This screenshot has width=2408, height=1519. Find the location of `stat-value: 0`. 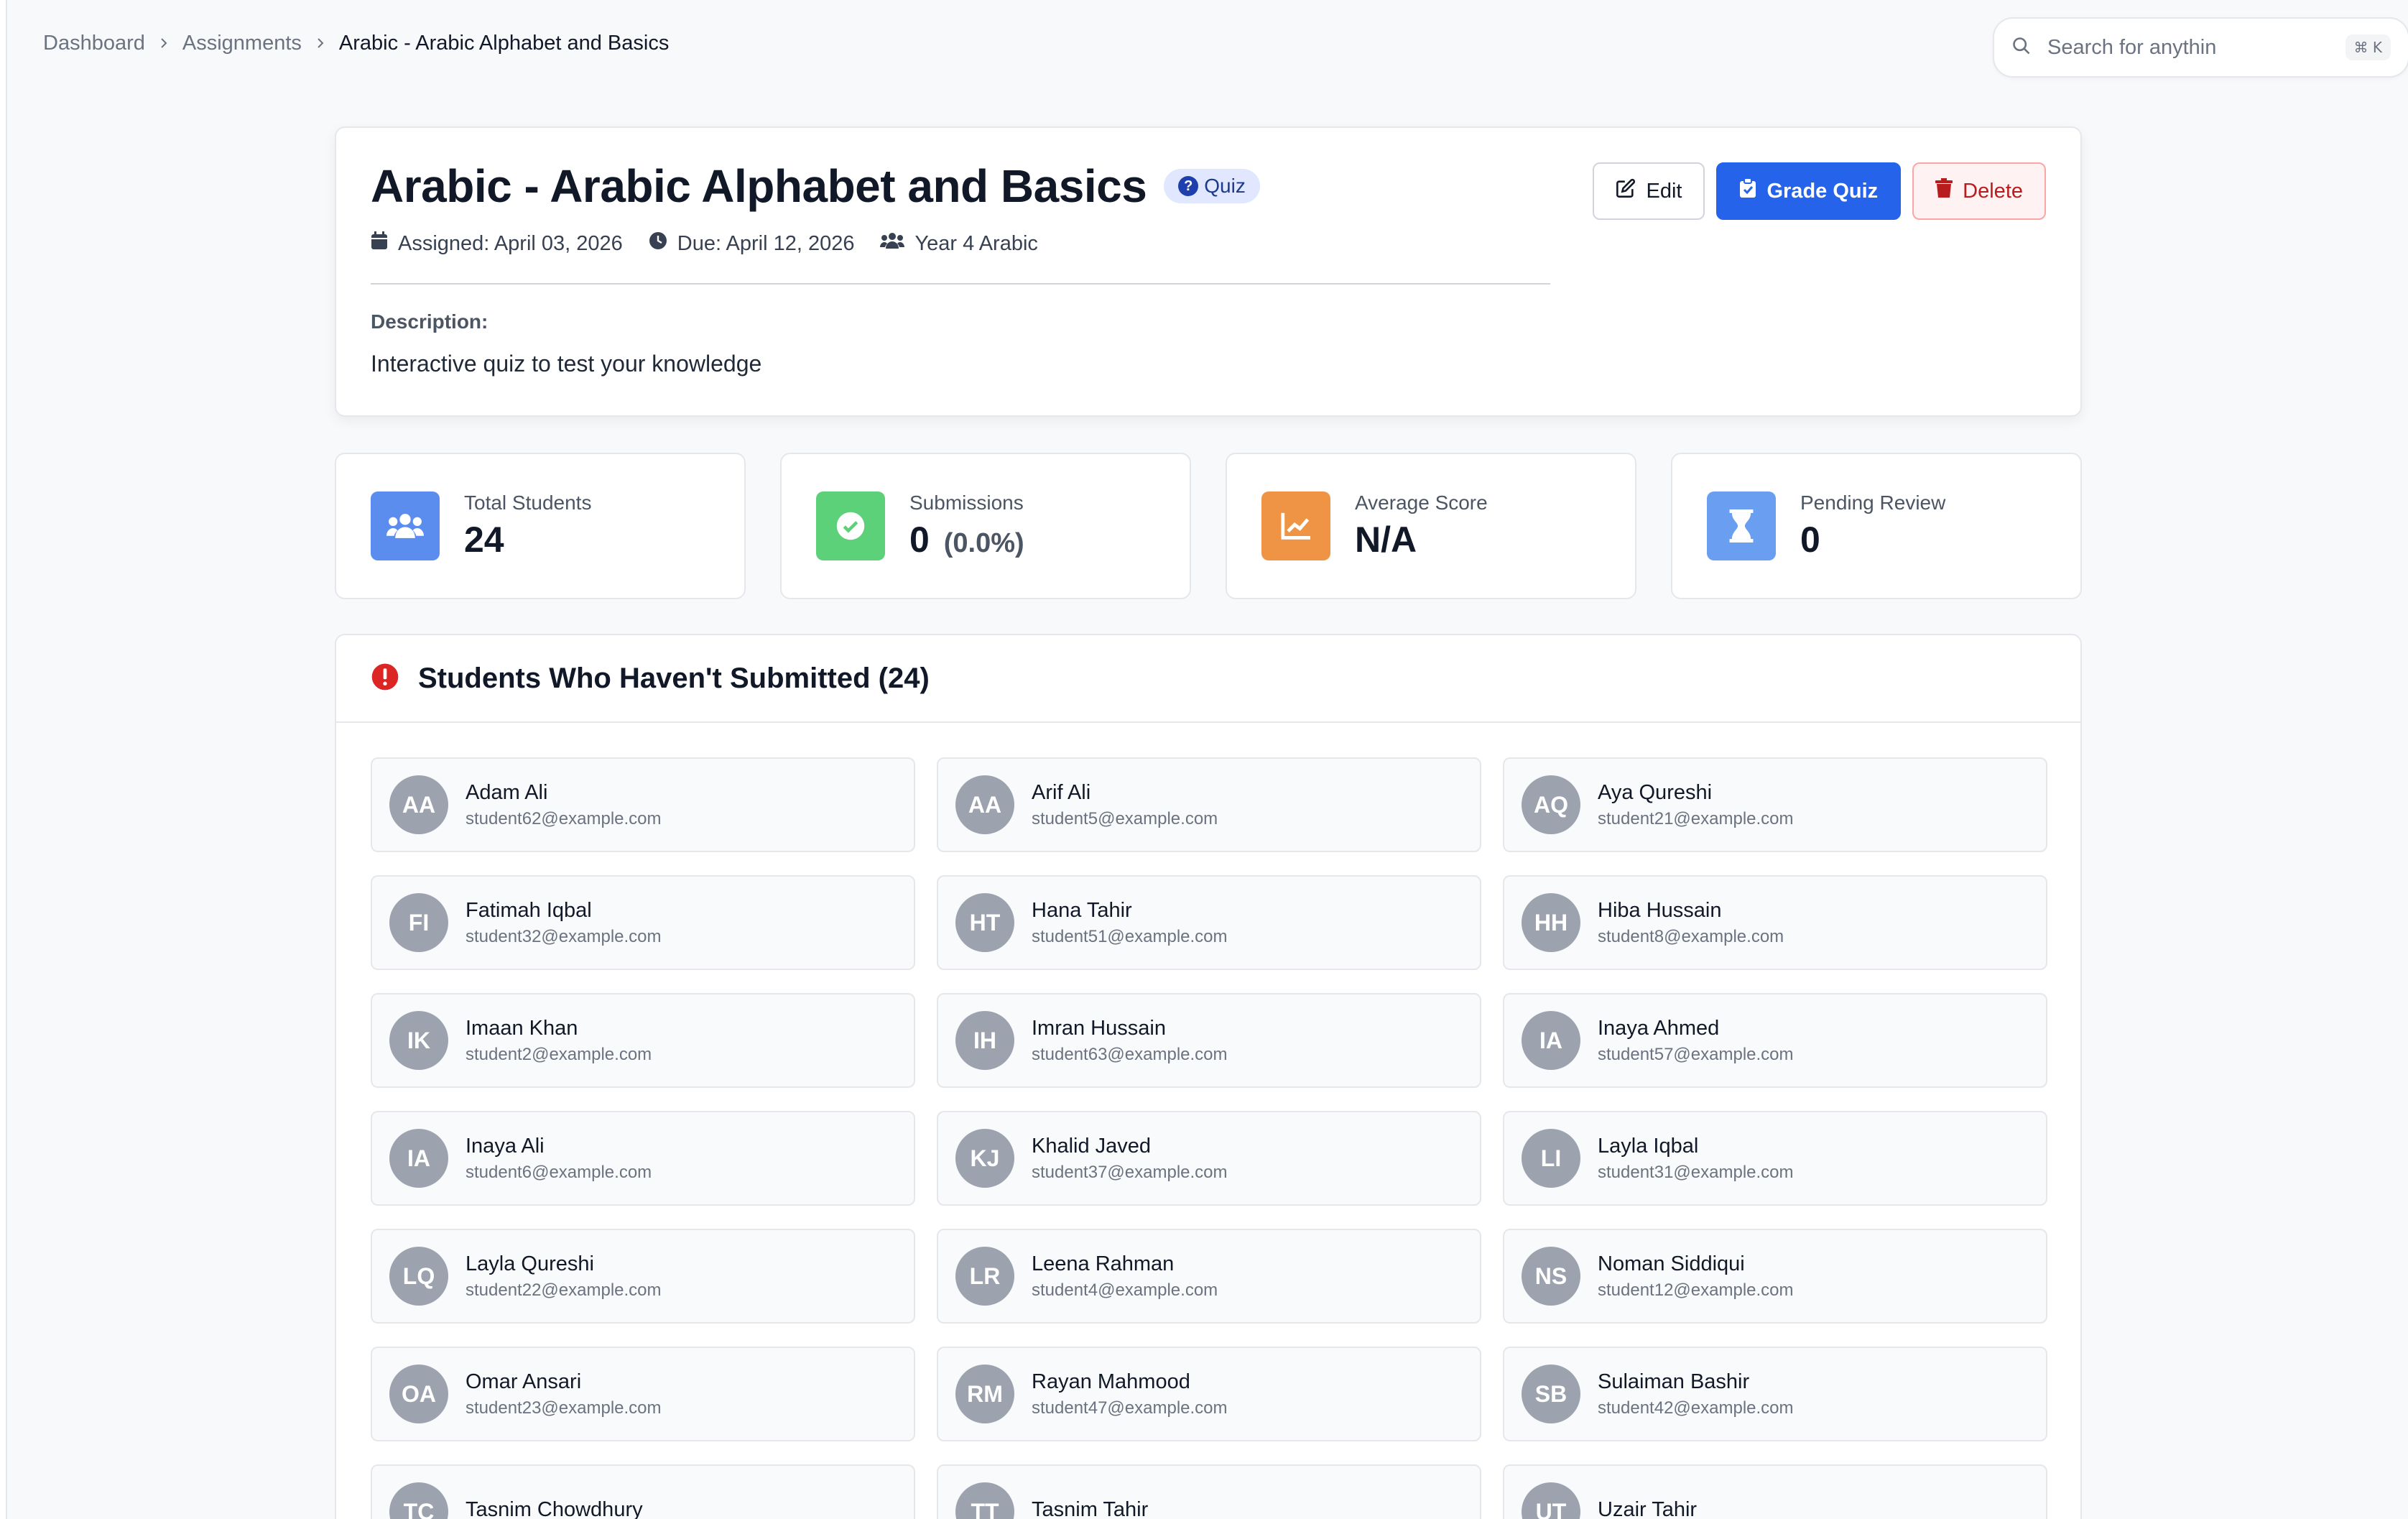

stat-value: 0 is located at coordinates (1810, 540).